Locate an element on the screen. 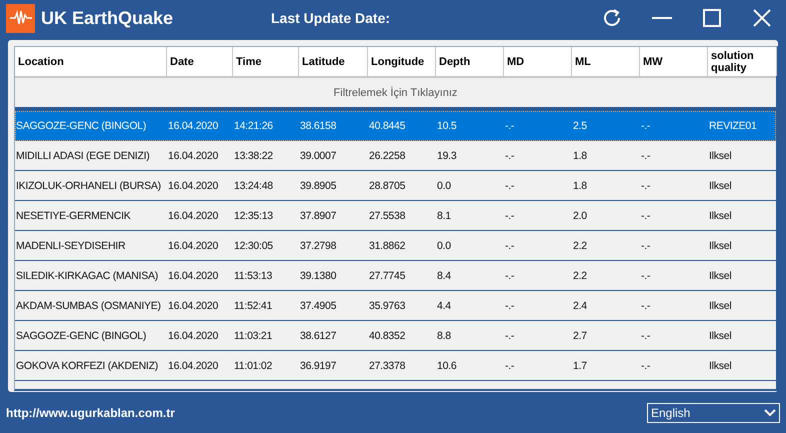 Image resolution: width=786 pixels, height=433 pixels. table-cell-text: 36.9197 is located at coordinates (318, 366).